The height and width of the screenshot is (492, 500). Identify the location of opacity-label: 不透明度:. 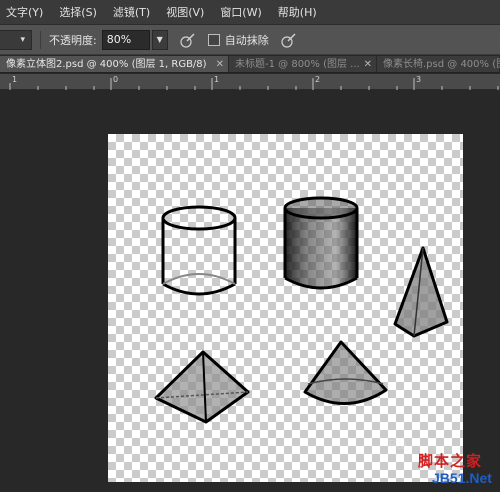
(73, 40).